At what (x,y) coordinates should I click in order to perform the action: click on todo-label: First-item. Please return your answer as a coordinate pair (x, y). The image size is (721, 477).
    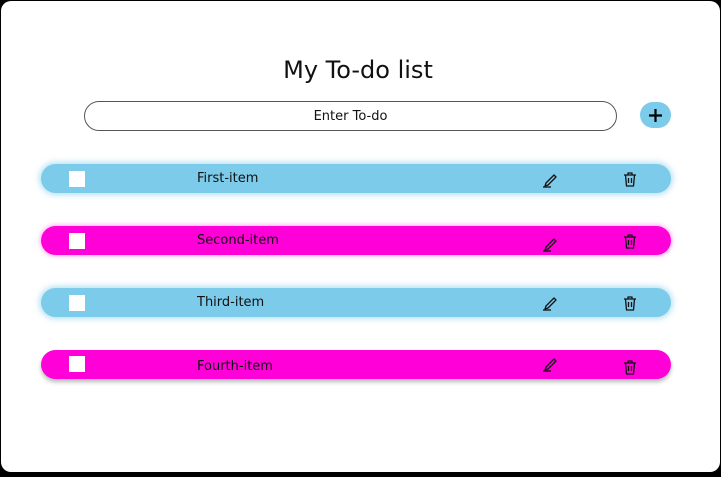
    Looking at the image, I should click on (228, 178).